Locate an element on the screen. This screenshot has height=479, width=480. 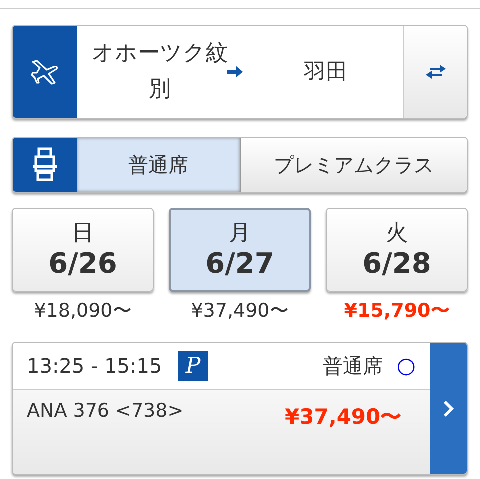
flight-time: 13:25 - 15:15 is located at coordinates (94, 366).